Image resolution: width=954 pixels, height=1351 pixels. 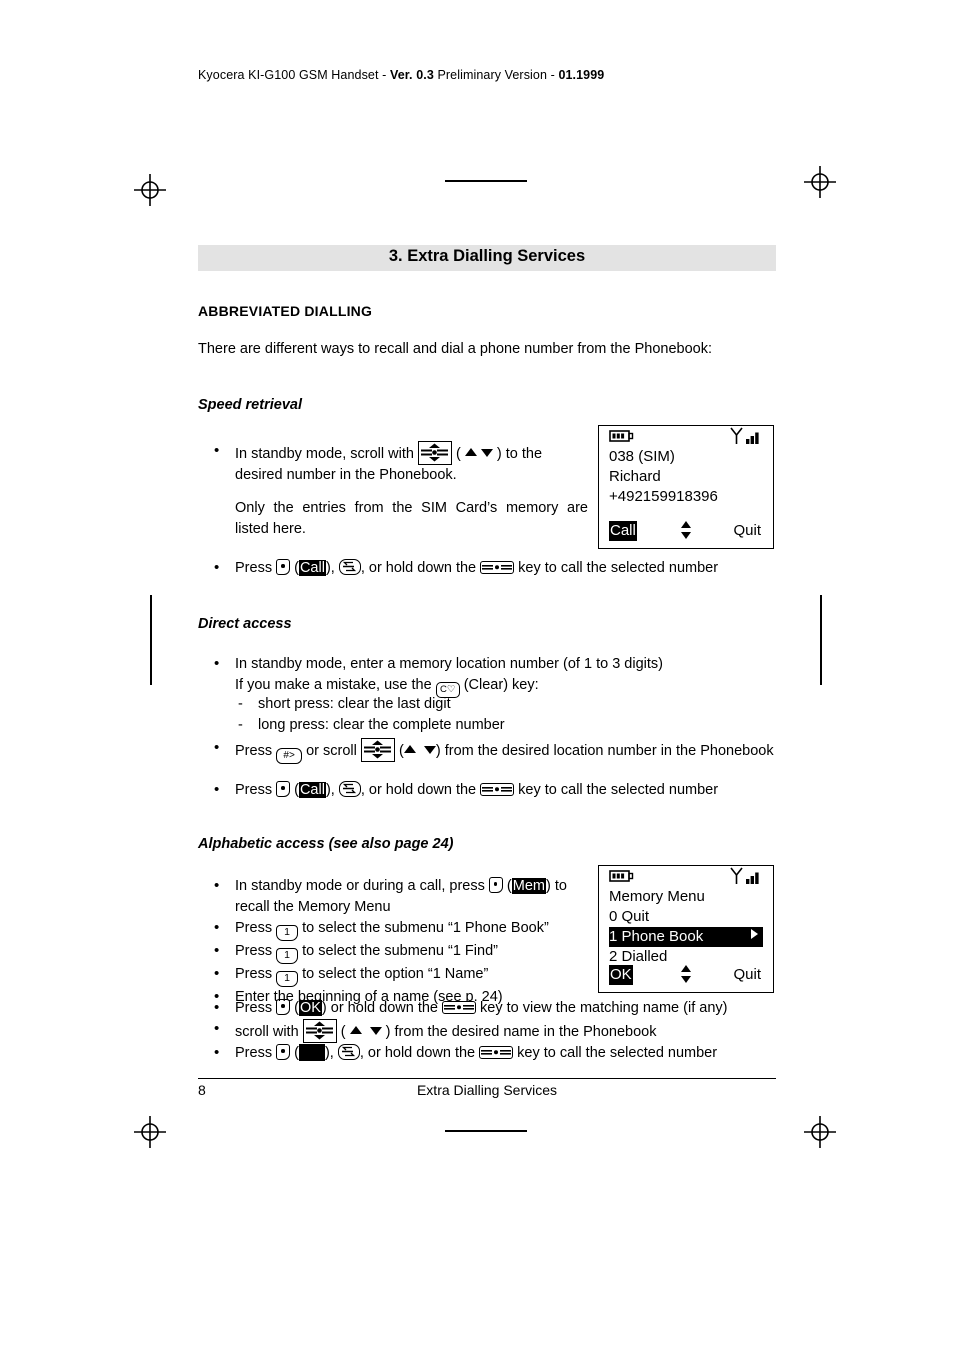 What do you see at coordinates (686, 436) in the screenshot?
I see `lcd-status-bar` at bounding box center [686, 436].